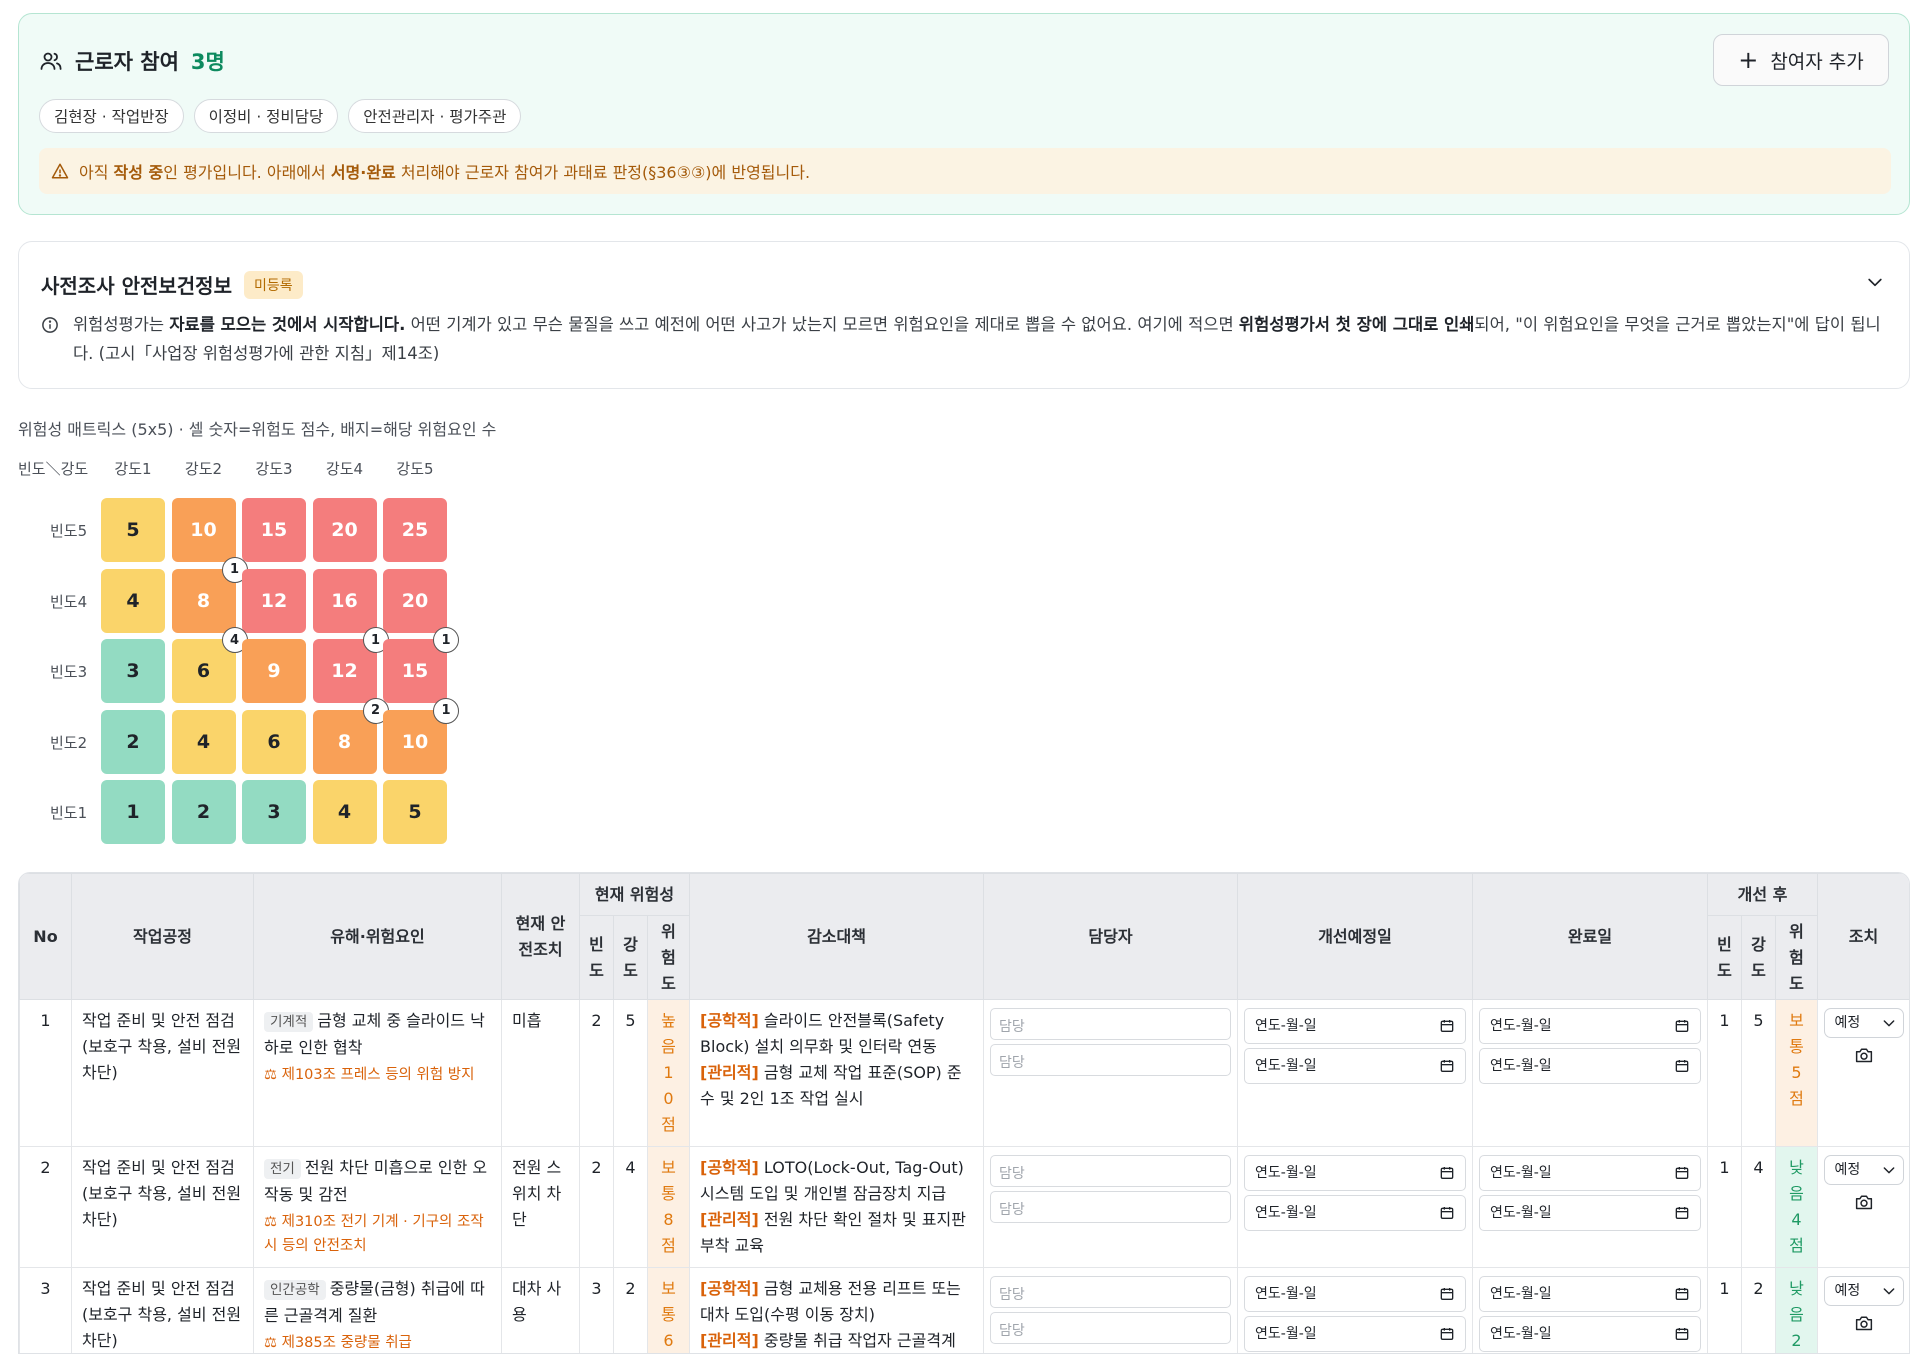  What do you see at coordinates (45, 936) in the screenshot?
I see `col-no: No` at bounding box center [45, 936].